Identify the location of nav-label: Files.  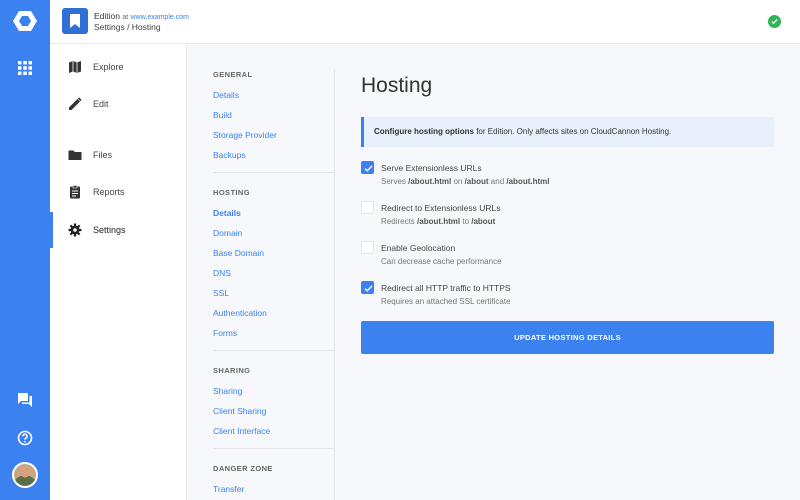
(103, 155).